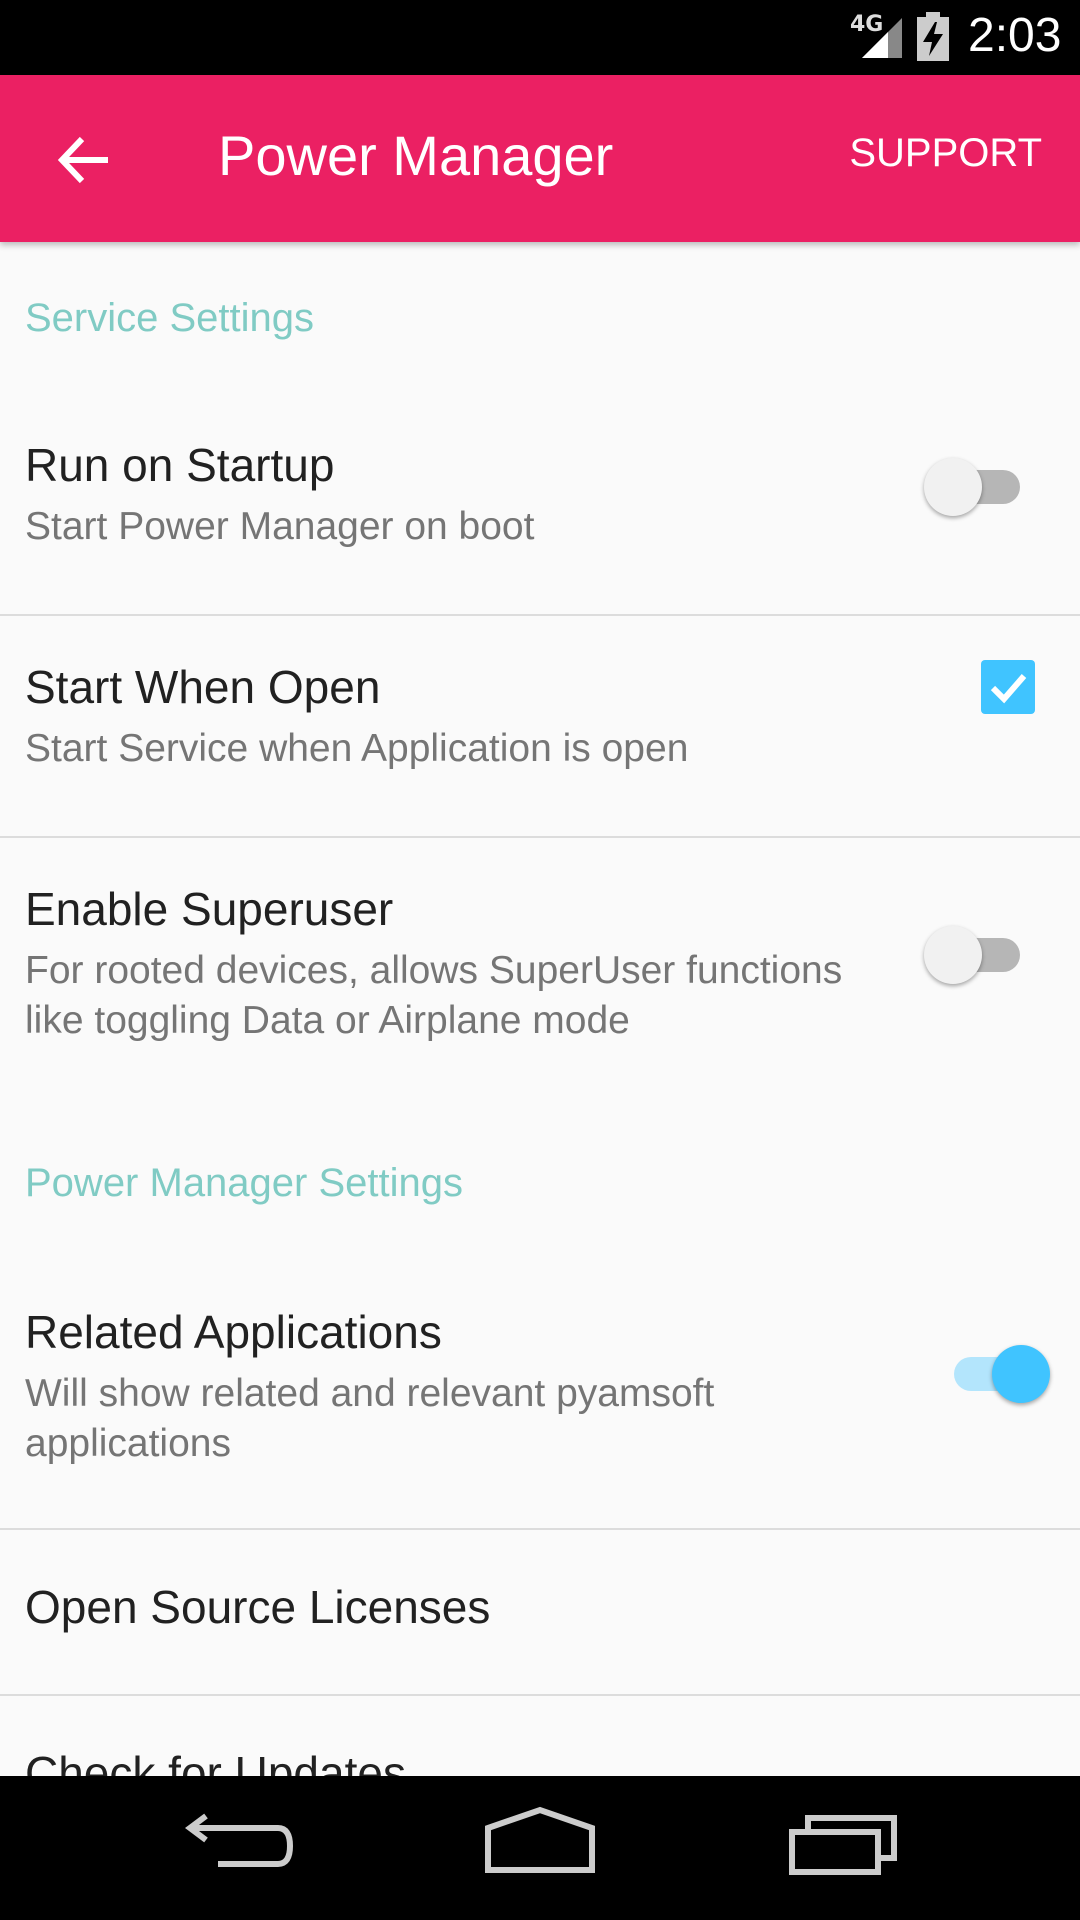 The width and height of the screenshot is (1080, 1920). What do you see at coordinates (979, 953) in the screenshot?
I see `enable-superuser-switch` at bounding box center [979, 953].